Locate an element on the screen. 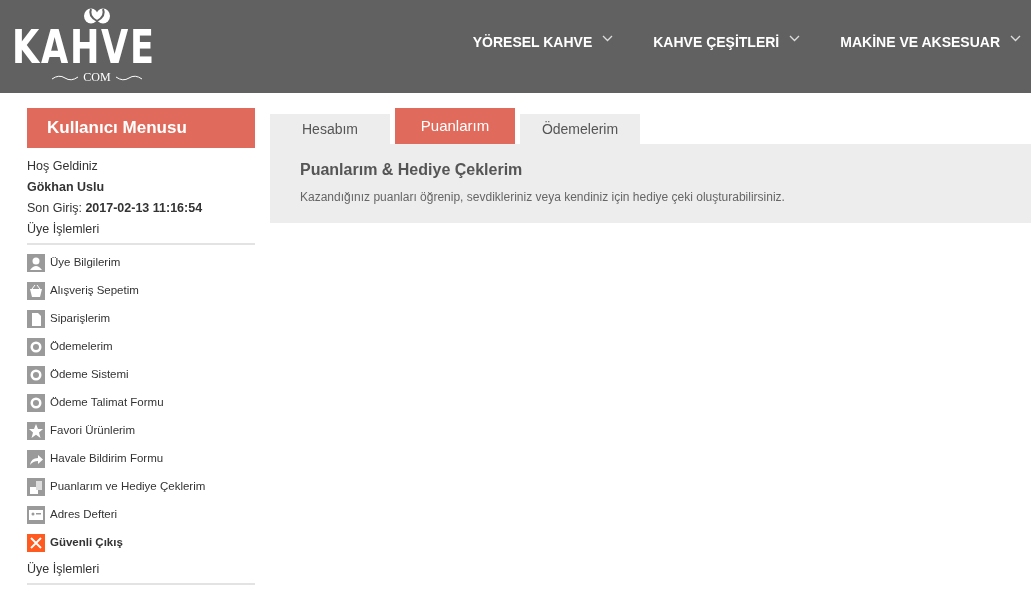  share-icon is located at coordinates (36, 459).